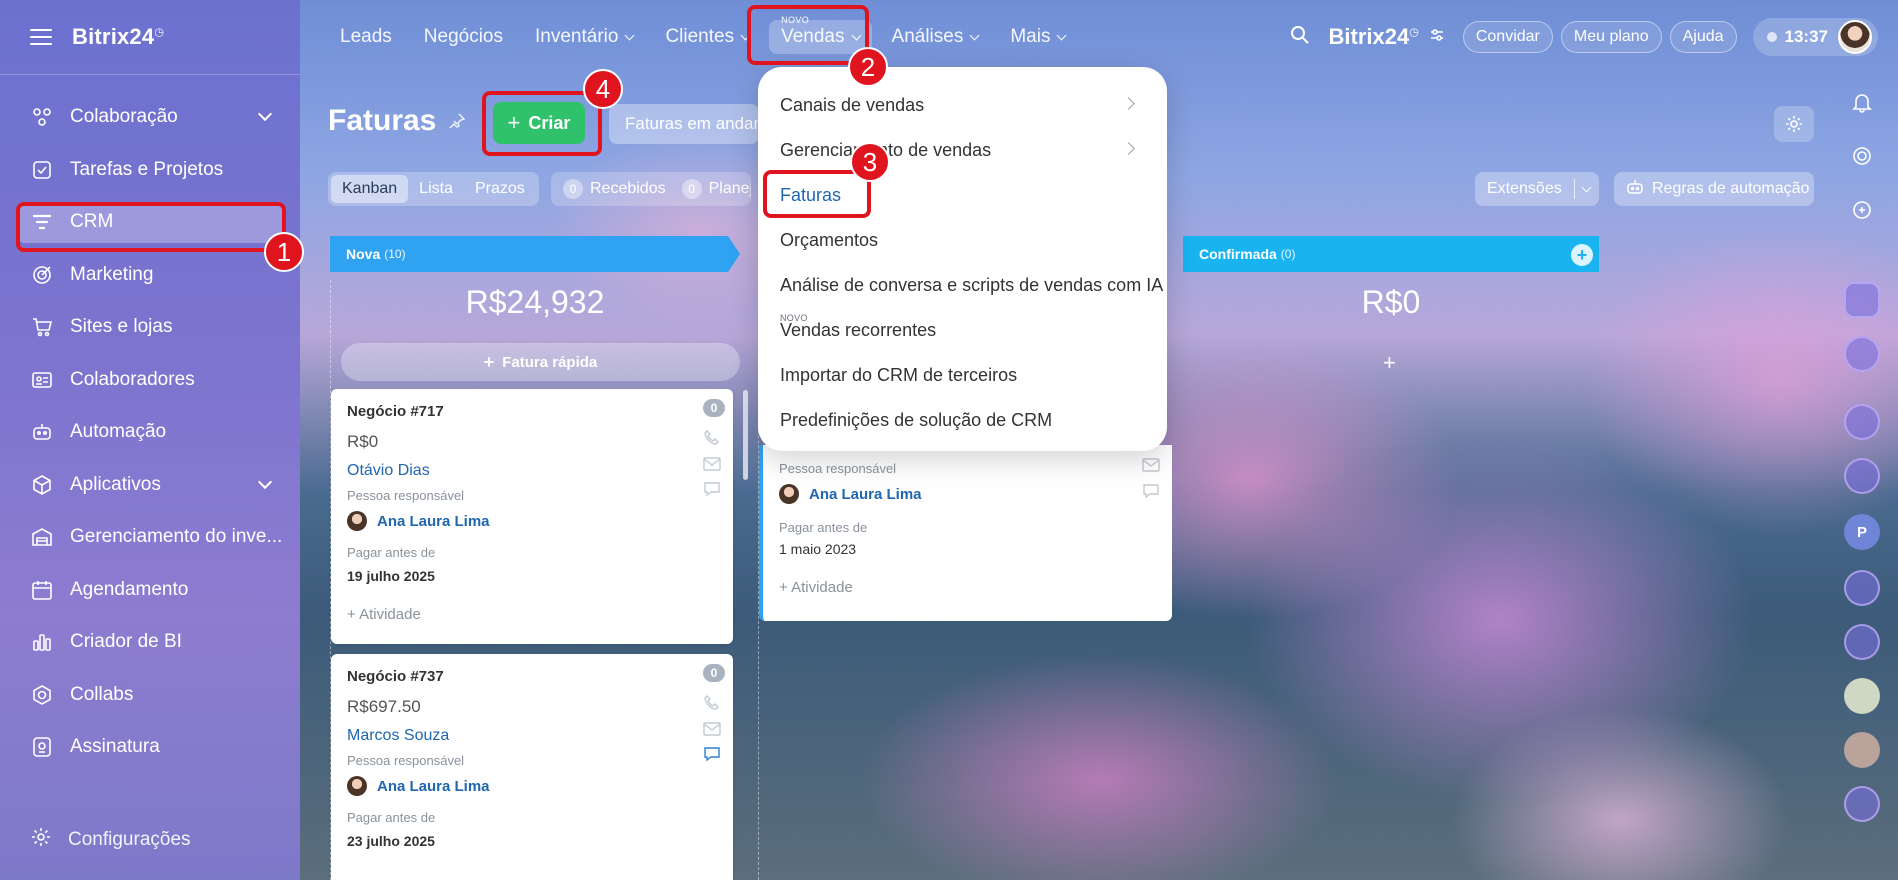 This screenshot has width=1898, height=880. I want to click on search-icon, so click(1300, 37).